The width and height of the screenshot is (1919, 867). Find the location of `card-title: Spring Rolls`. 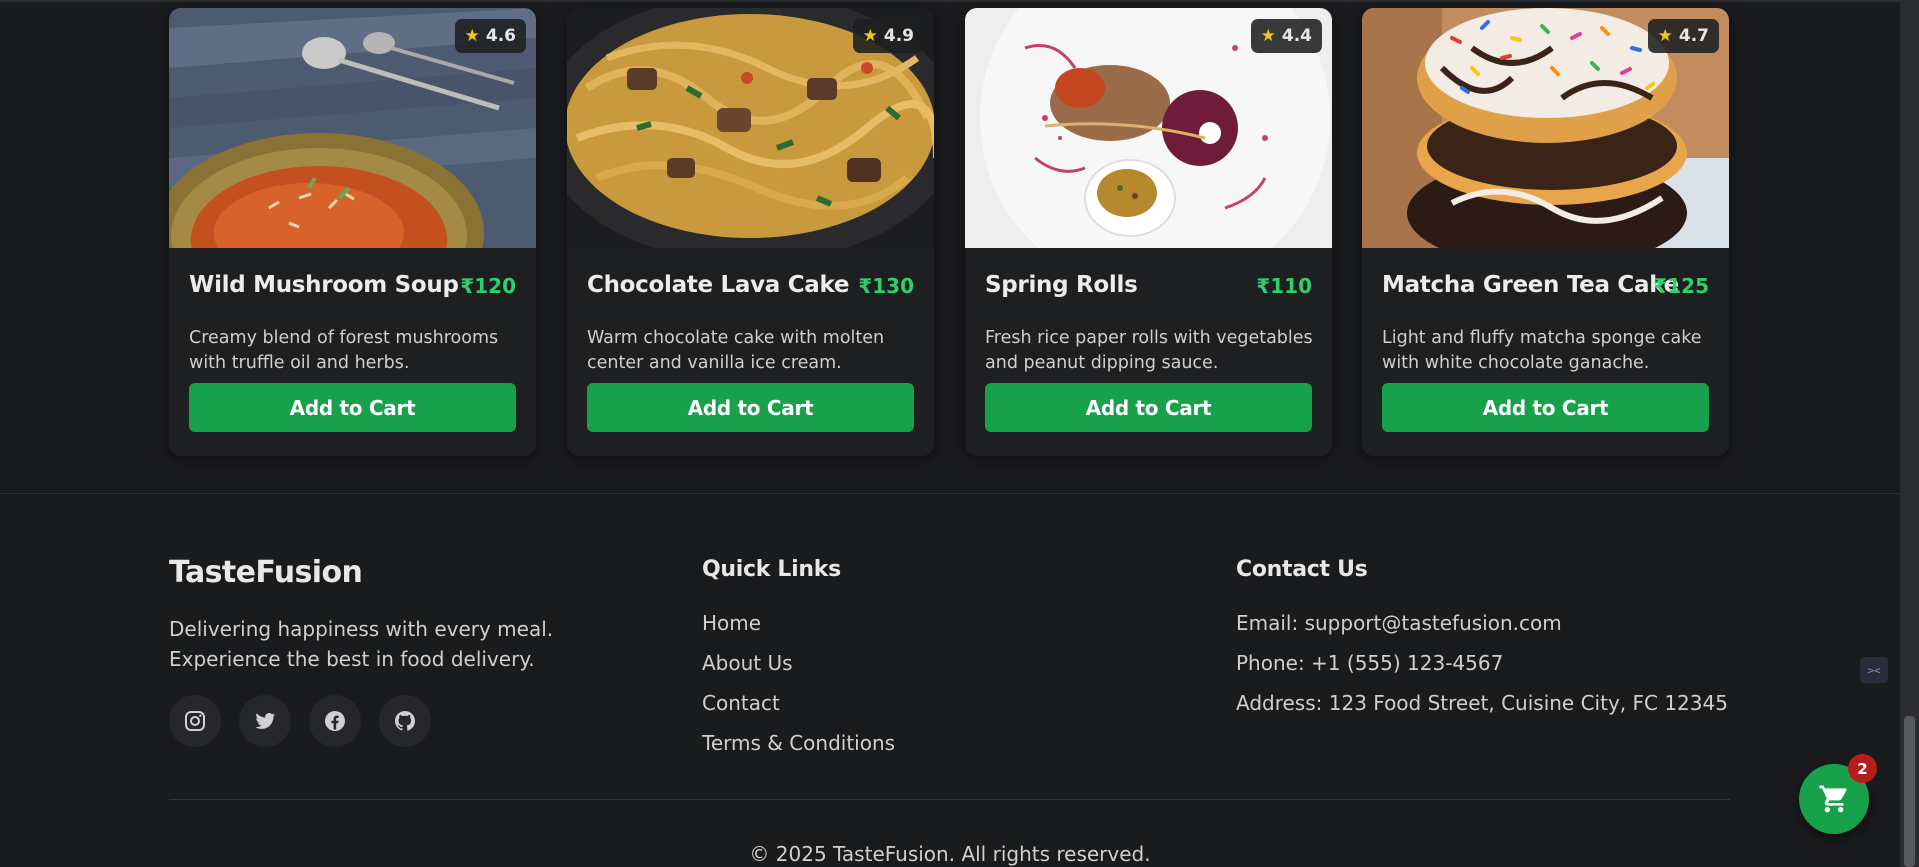

card-title: Spring Rolls is located at coordinates (1061, 285).